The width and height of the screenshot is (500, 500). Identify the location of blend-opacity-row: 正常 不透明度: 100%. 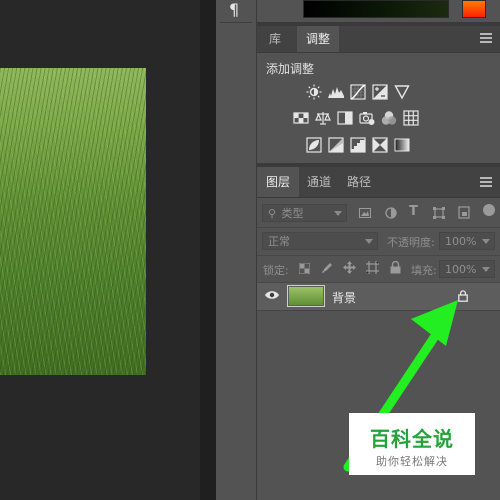
(378, 242).